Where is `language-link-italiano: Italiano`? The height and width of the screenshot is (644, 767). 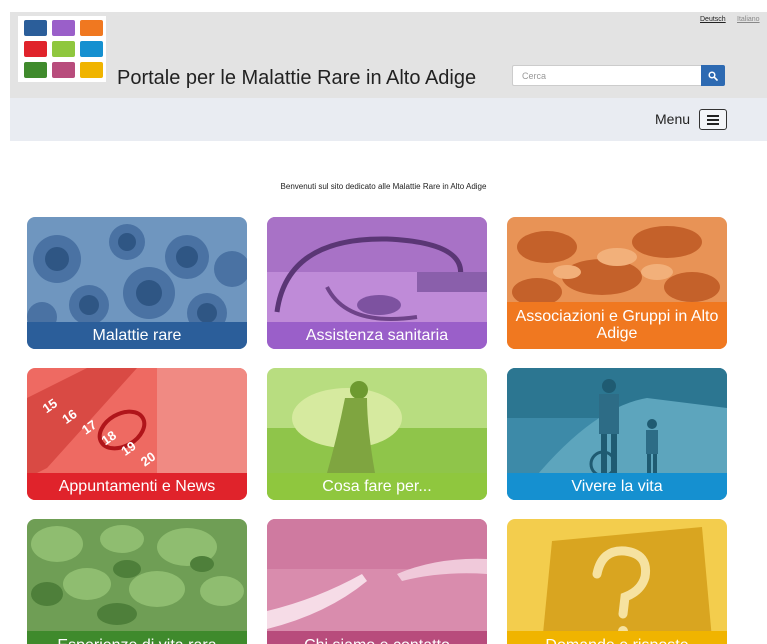 language-link-italiano: Italiano is located at coordinates (748, 19).